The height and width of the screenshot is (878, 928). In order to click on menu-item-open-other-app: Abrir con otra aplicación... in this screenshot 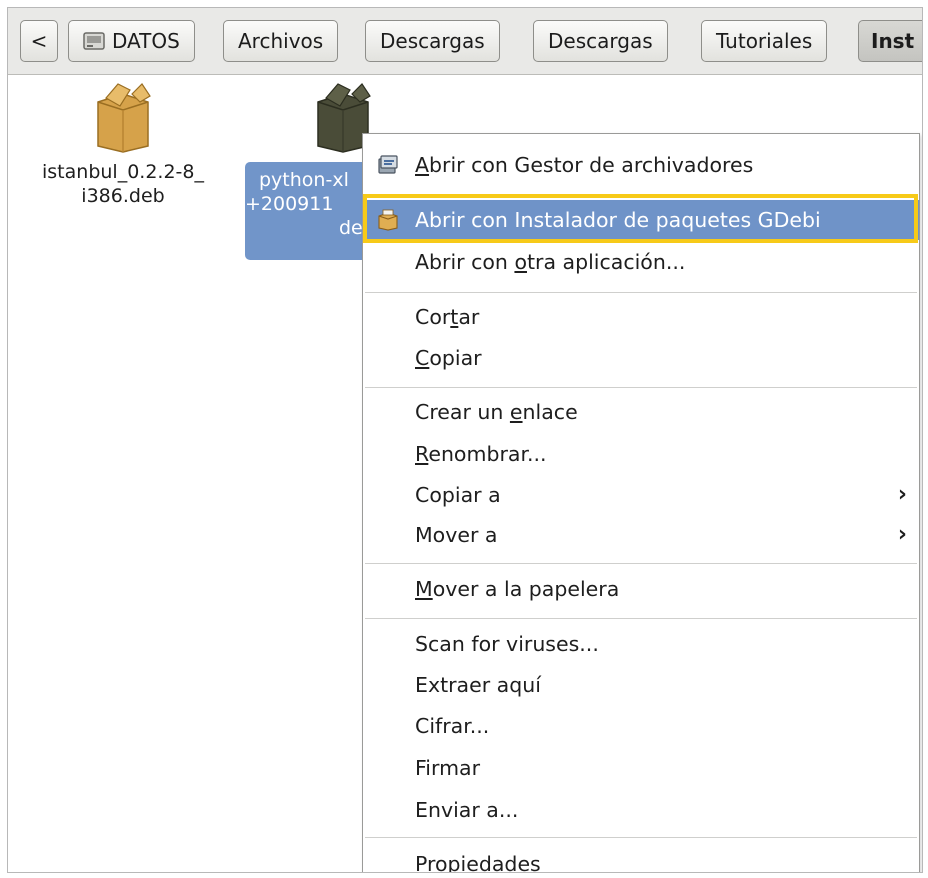, I will do `click(641, 262)`.